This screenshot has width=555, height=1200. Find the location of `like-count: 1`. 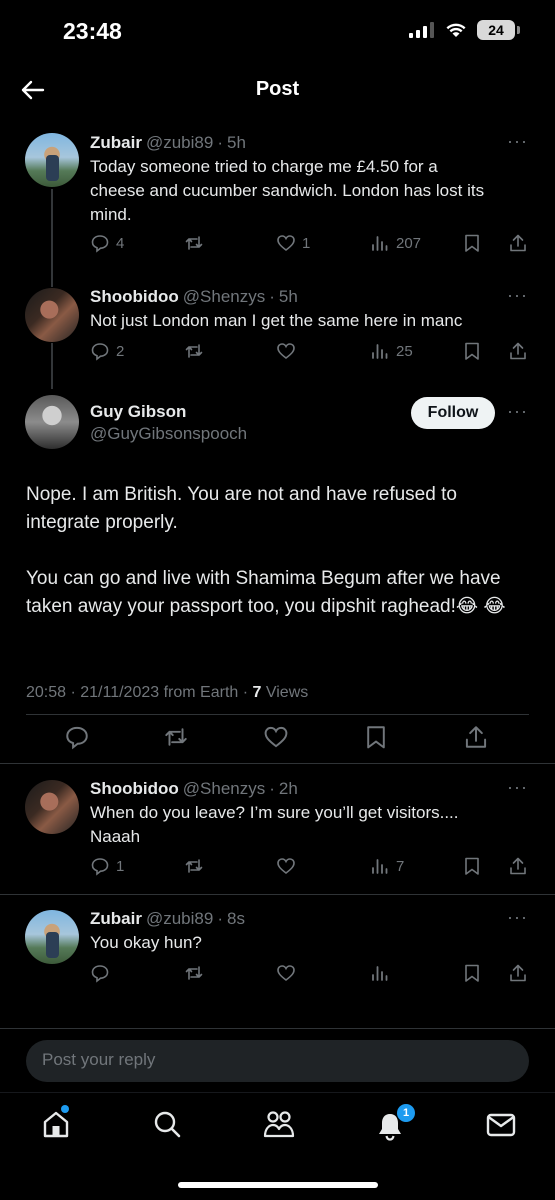

like-count: 1 is located at coordinates (306, 243).